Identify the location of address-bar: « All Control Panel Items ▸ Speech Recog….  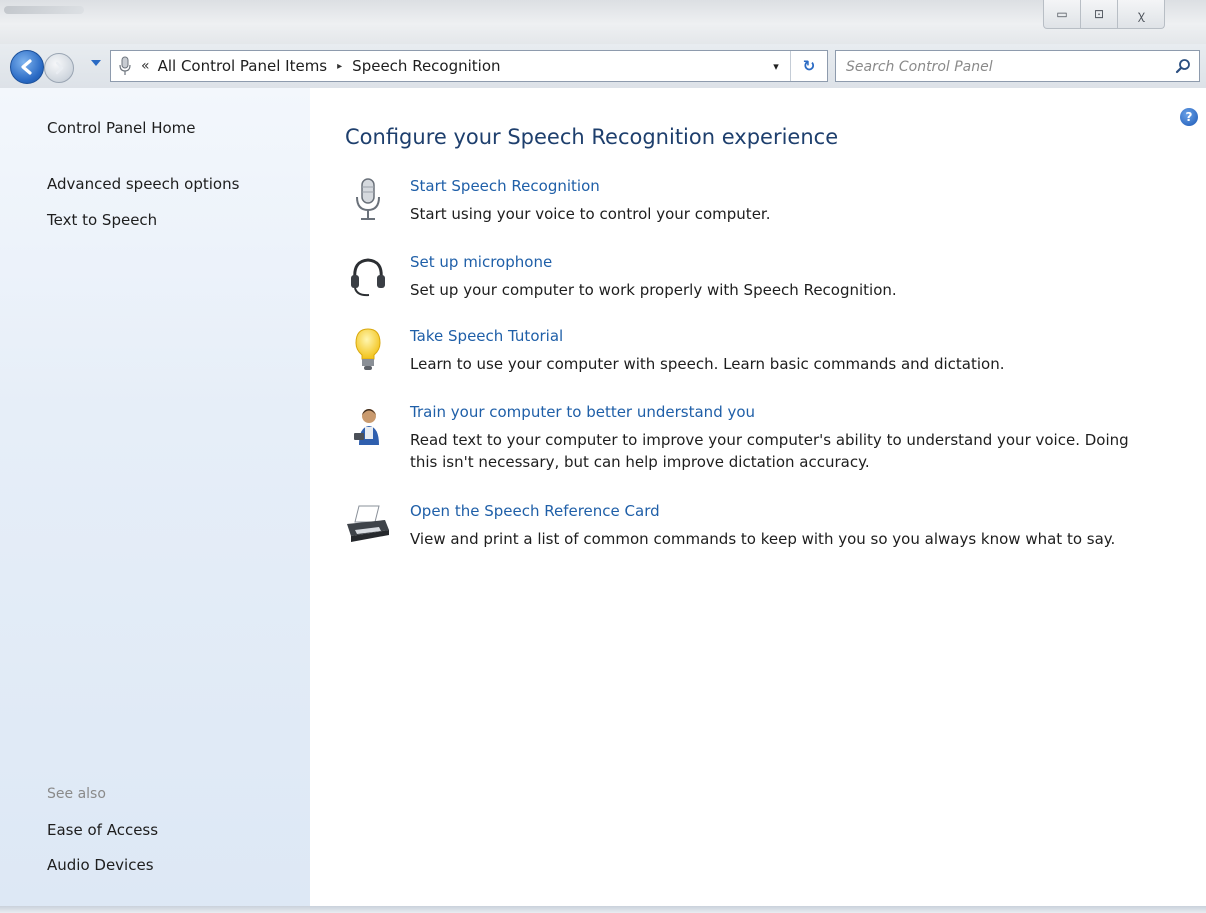
(469, 66).